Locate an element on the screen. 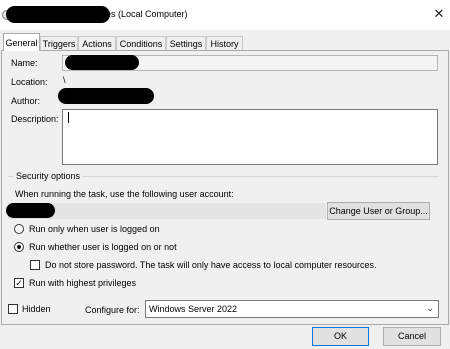 The width and height of the screenshot is (450, 349). run-logged-on-radio is located at coordinates (19, 229).